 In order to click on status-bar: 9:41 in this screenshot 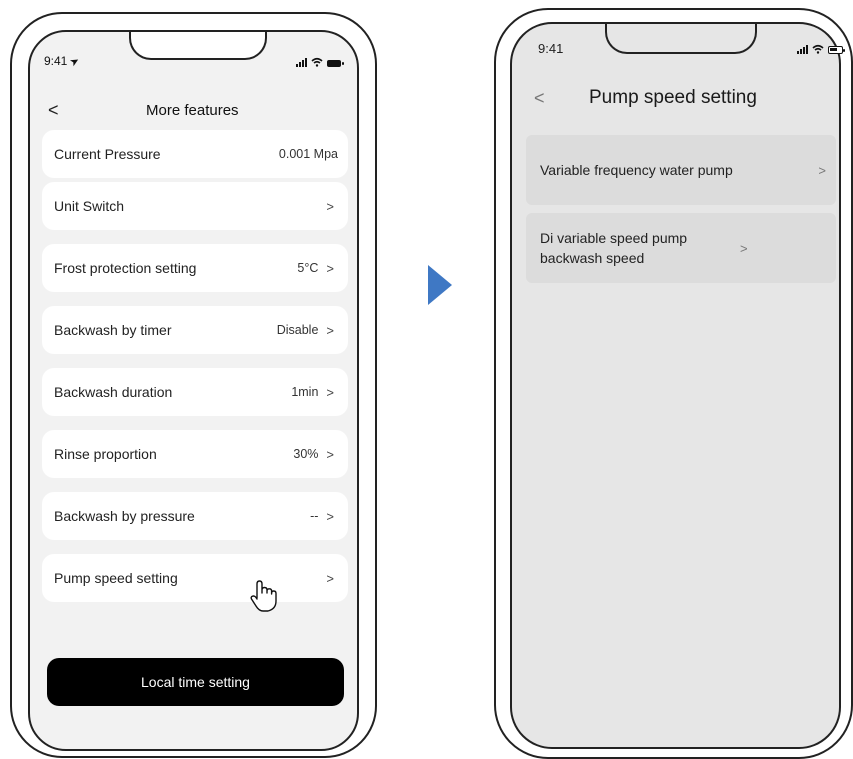, I will do `click(550, 48)`.